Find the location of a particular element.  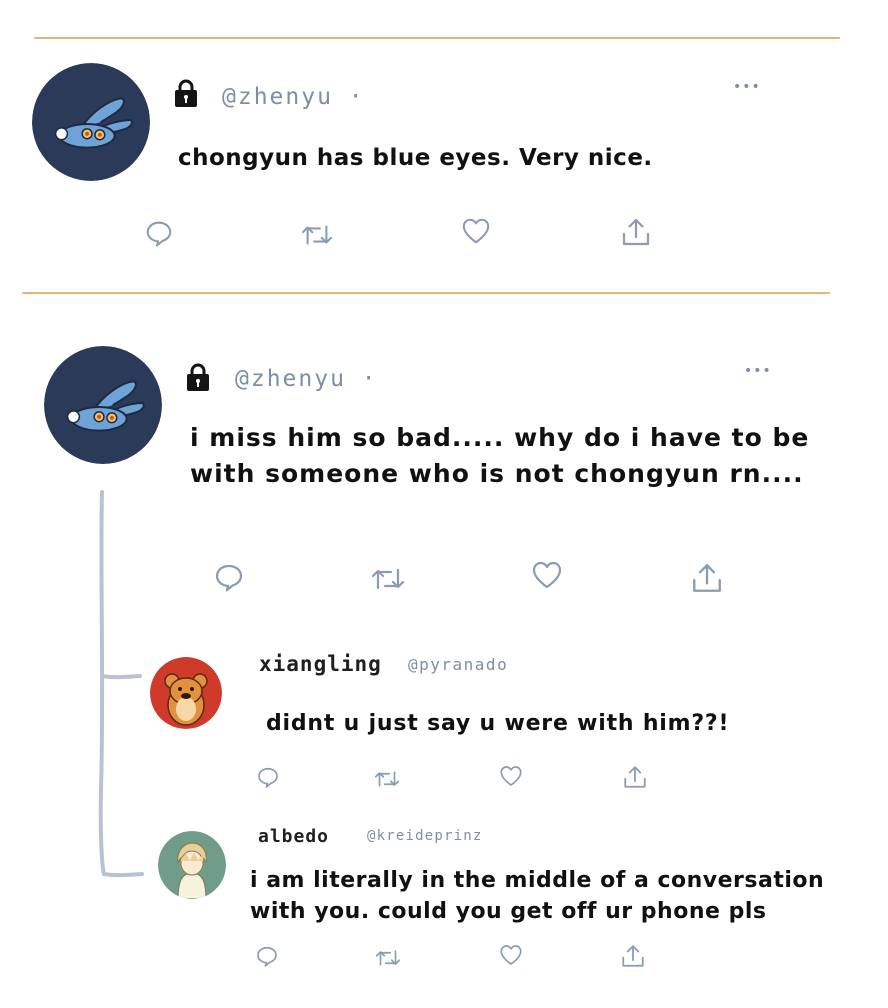

thread-connector-line is located at coordinates (121, 684).